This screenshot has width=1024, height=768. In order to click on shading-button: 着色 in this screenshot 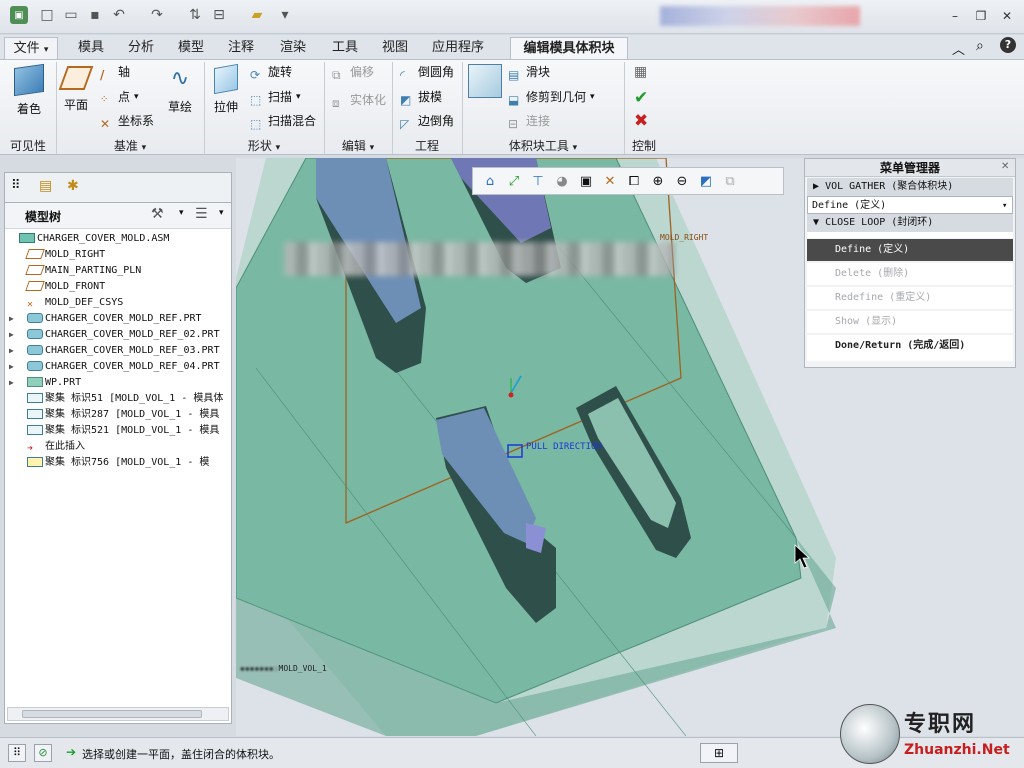, I will do `click(29, 90)`.